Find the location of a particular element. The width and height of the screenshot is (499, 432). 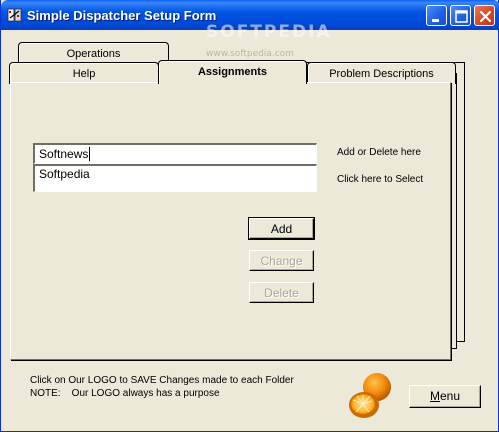

entry-hint: Add or Delete here is located at coordinates (379, 152).